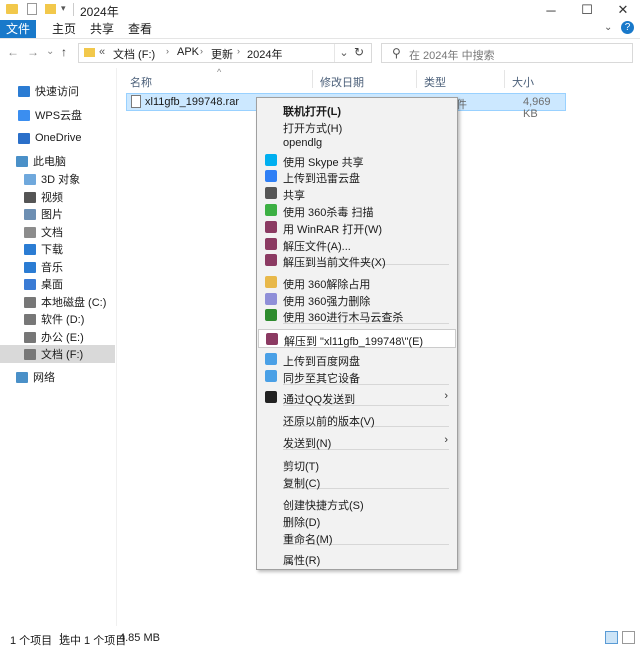 The width and height of the screenshot is (640, 649). I want to click on menu-item-sync-devices: 同步至其它设备, so click(357, 376).